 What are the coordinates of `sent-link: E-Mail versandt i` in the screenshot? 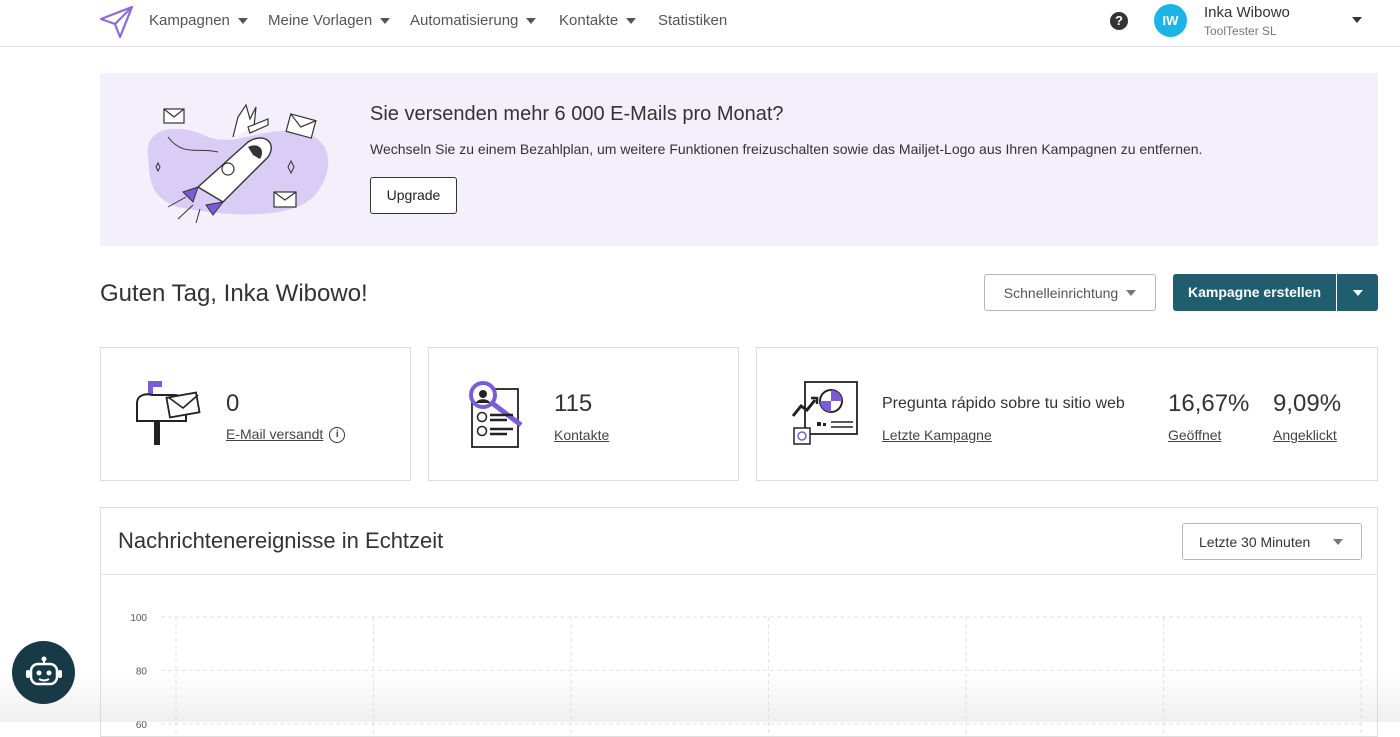 It's located at (286, 435).